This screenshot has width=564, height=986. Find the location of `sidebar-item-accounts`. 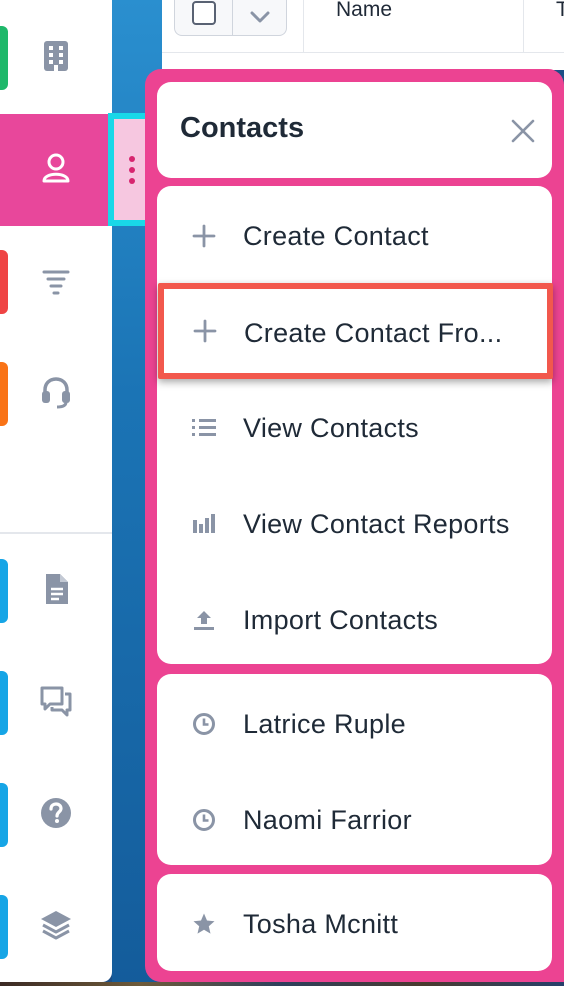

sidebar-item-accounts is located at coordinates (56, 58).